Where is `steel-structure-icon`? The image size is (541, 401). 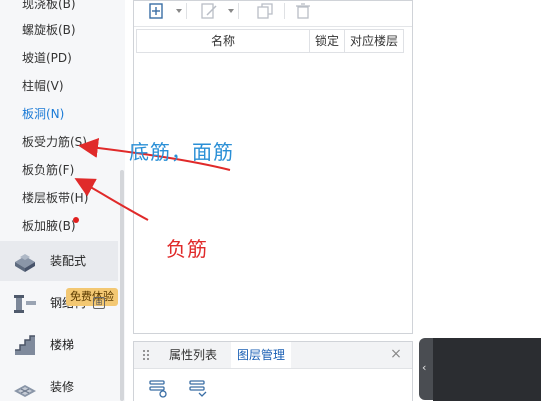 steel-structure-icon is located at coordinates (25, 304).